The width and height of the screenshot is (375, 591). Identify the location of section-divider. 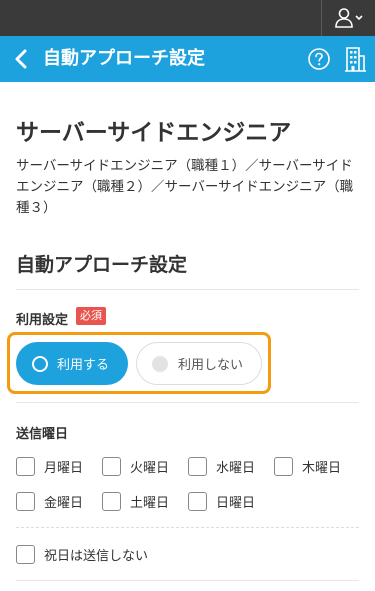
(187, 289).